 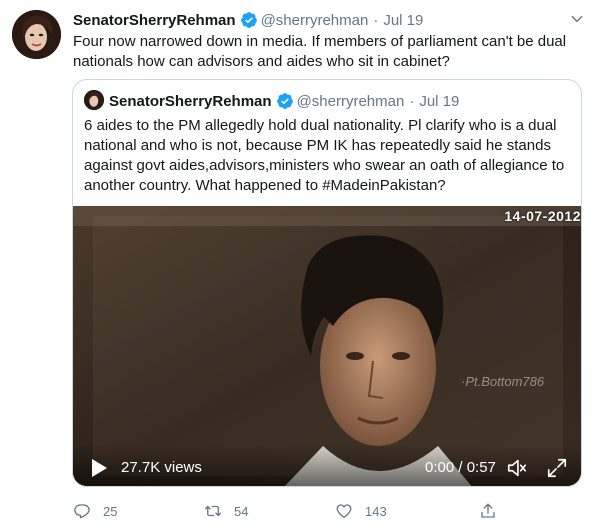 I want to click on reply-icon, so click(x=82, y=511).